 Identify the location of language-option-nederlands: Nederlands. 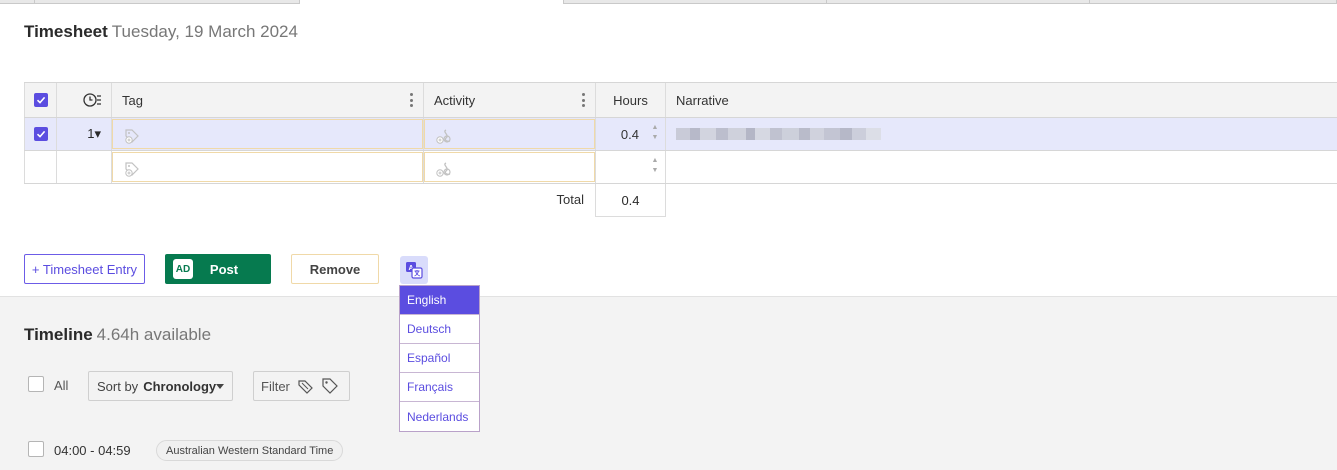
(439, 416).